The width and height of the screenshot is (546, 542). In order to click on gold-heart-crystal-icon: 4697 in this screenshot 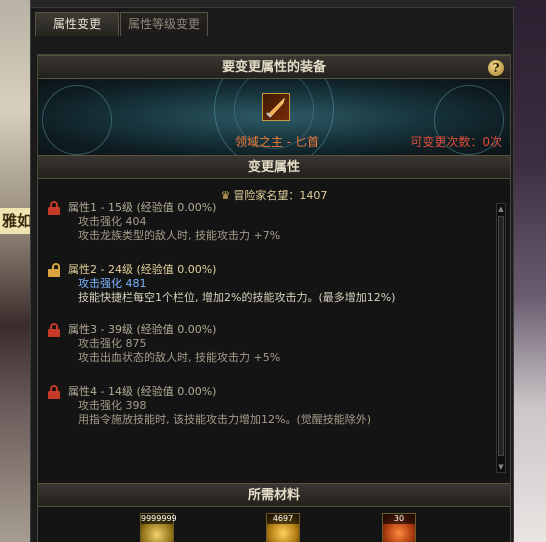, I will do `click(283, 527)`.